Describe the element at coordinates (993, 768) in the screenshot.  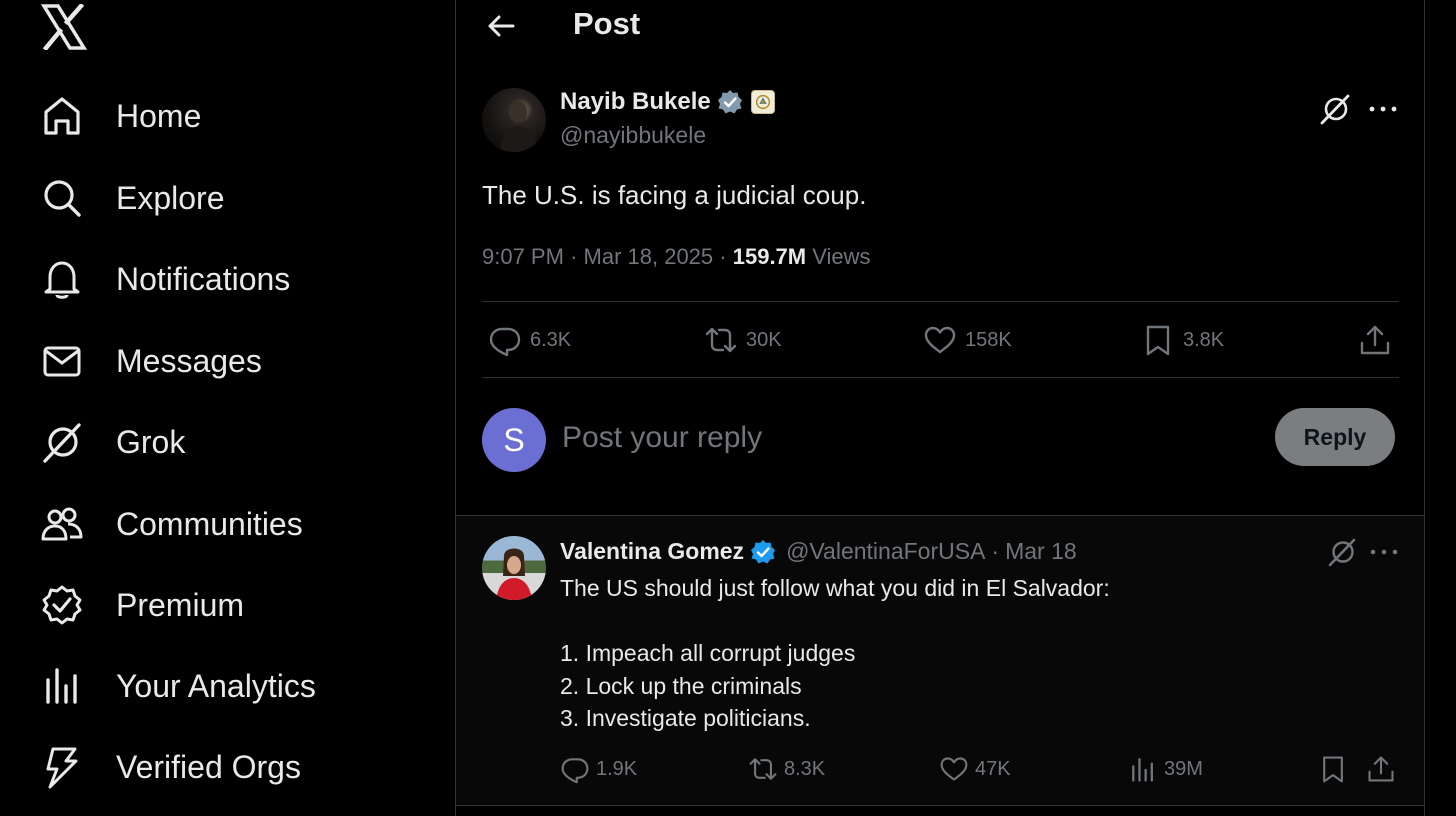
I see `like-count: 47K` at that location.